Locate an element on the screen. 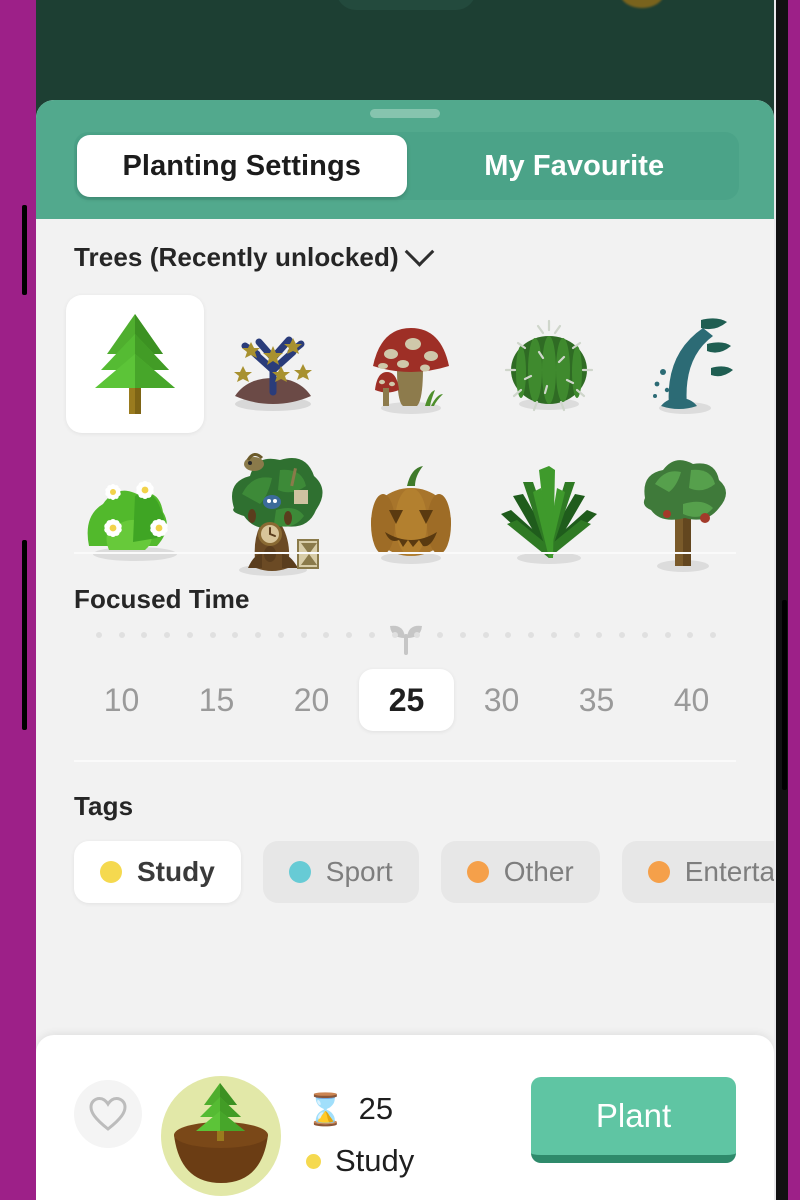 This screenshot has width=800, height=1200. plant-button: Plant is located at coordinates (633, 1120).